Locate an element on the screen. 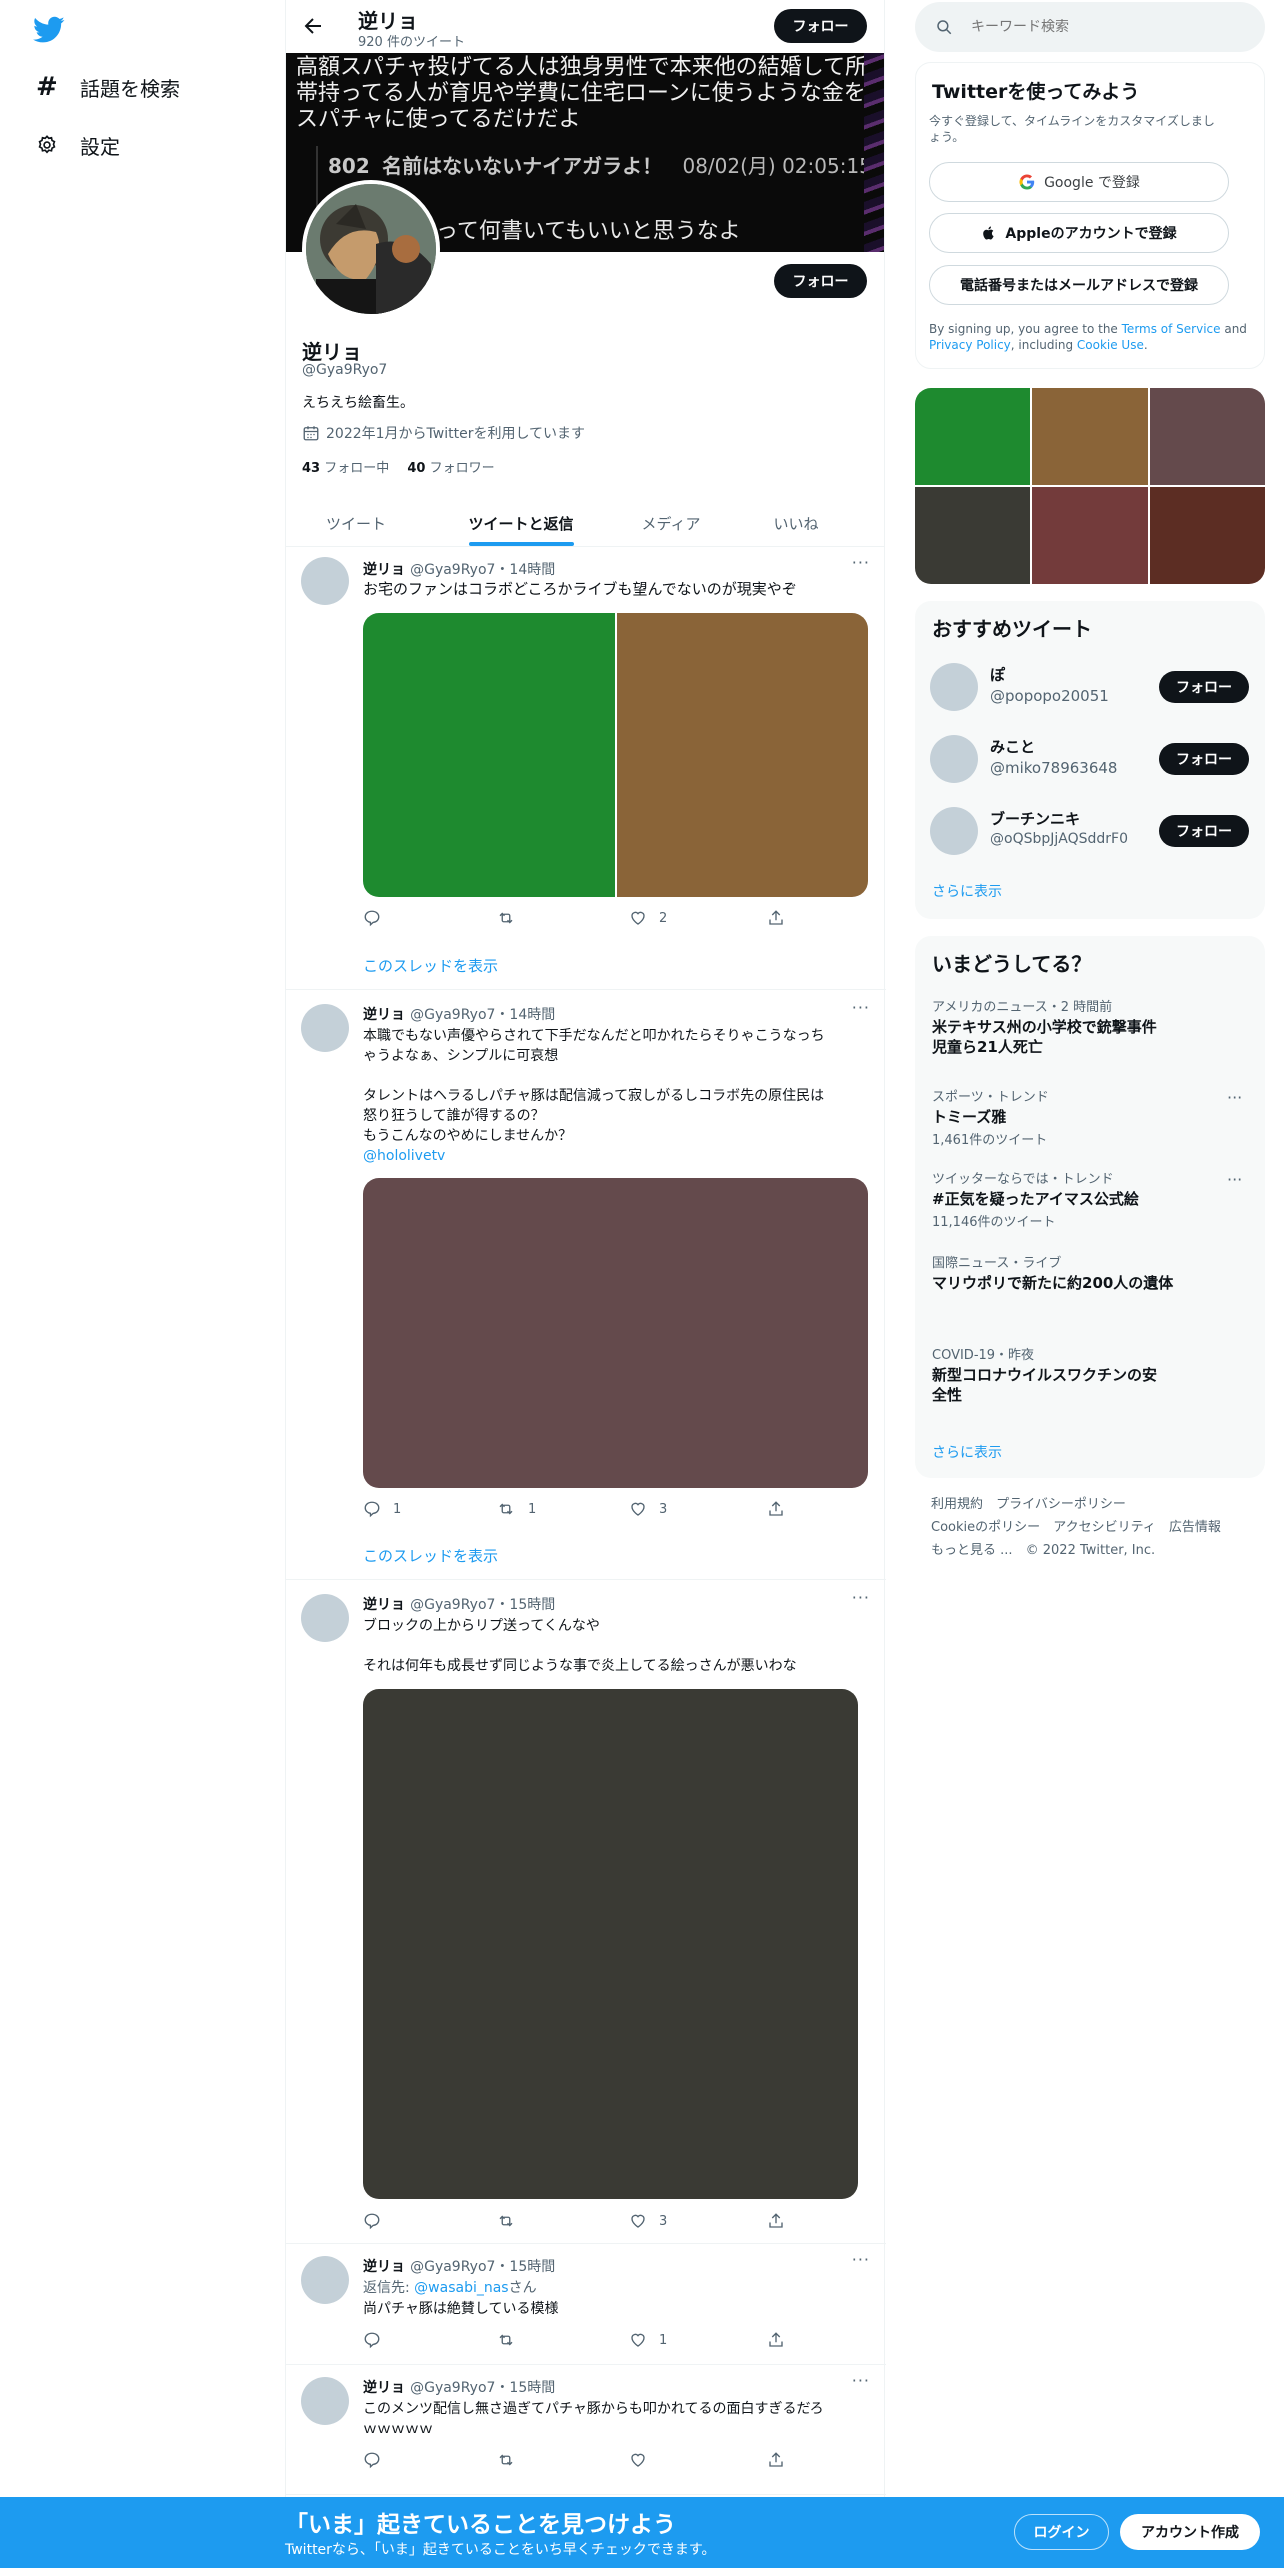 This screenshot has width=1284, height=2568. profile-avatar is located at coordinates (371, 249).